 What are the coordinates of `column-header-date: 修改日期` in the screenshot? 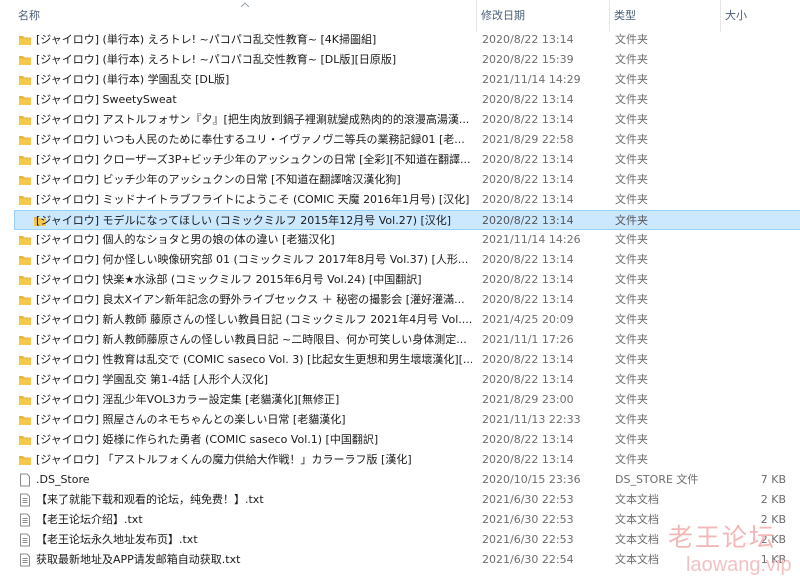 It's located at (542, 16).